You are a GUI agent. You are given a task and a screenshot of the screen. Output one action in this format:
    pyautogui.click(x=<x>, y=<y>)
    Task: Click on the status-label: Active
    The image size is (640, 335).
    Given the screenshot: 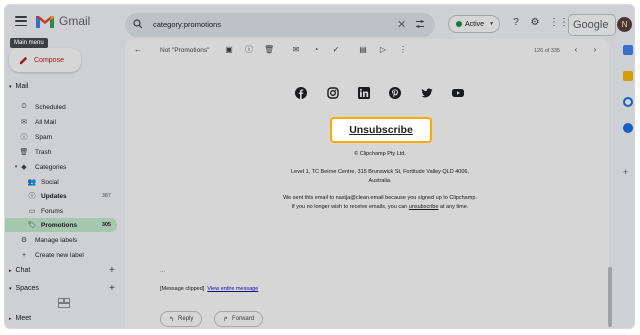 What is the action you would take?
    pyautogui.click(x=475, y=24)
    